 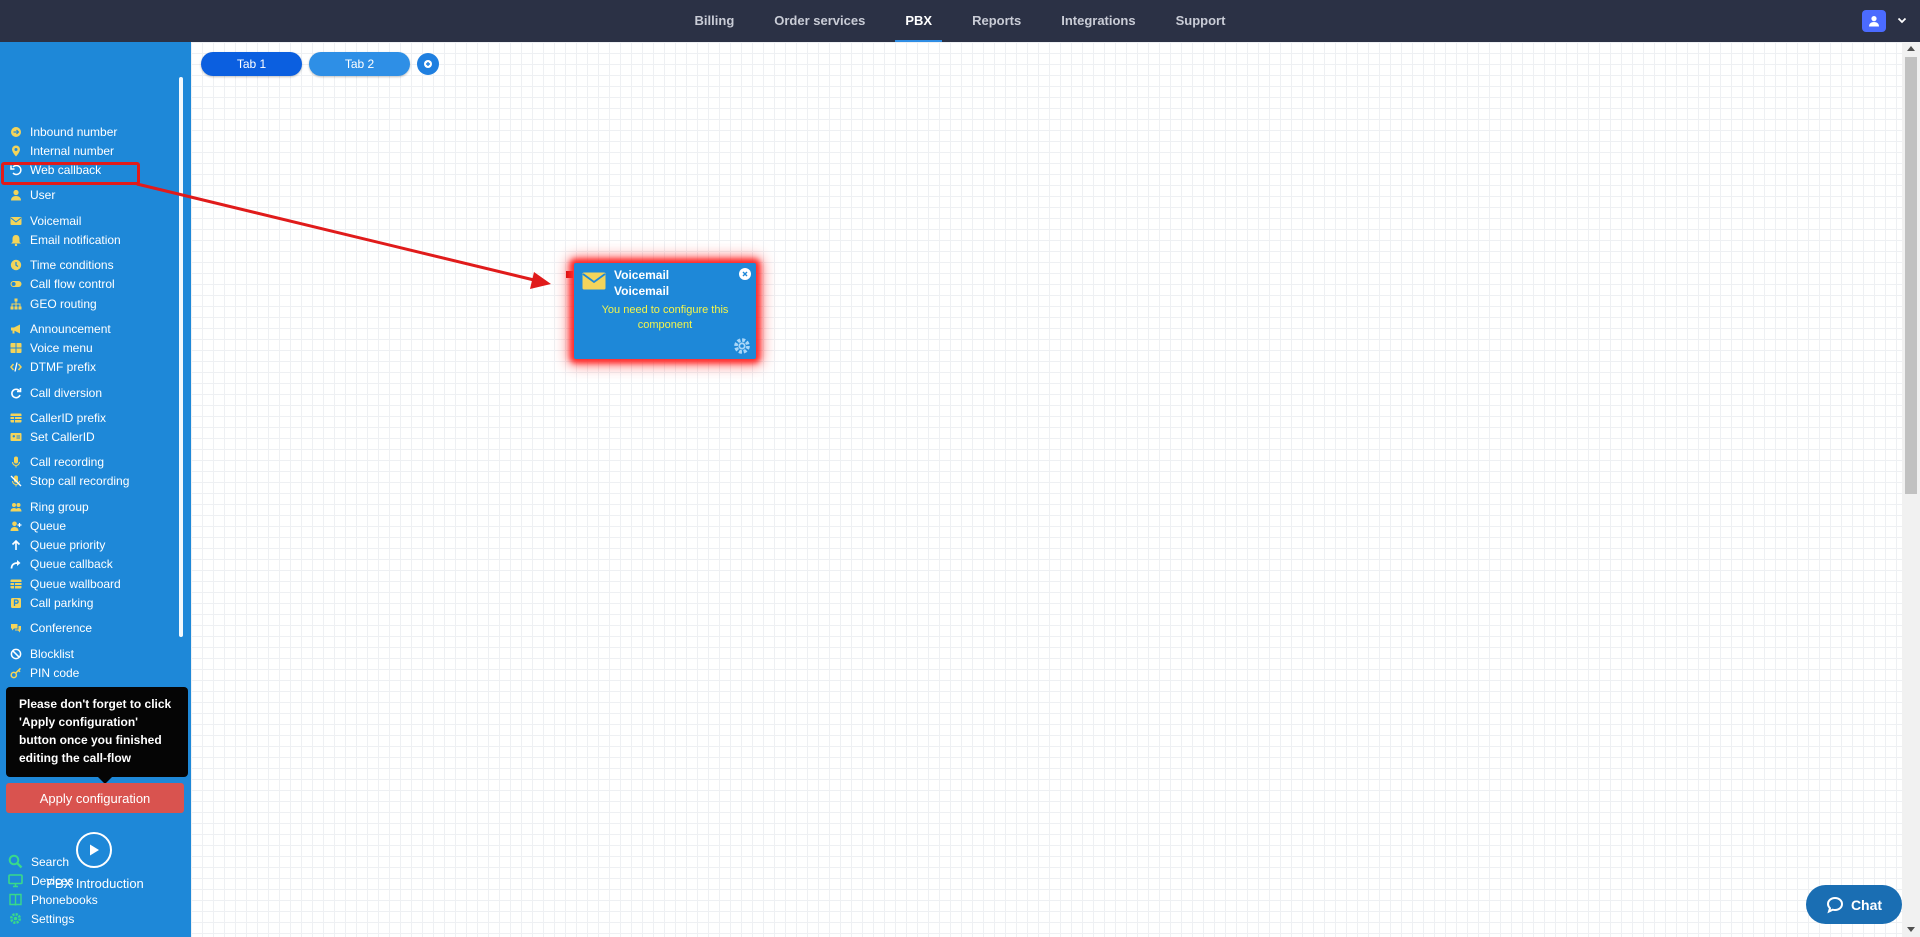 I want to click on sidebar-scrollbar, so click(x=181, y=357).